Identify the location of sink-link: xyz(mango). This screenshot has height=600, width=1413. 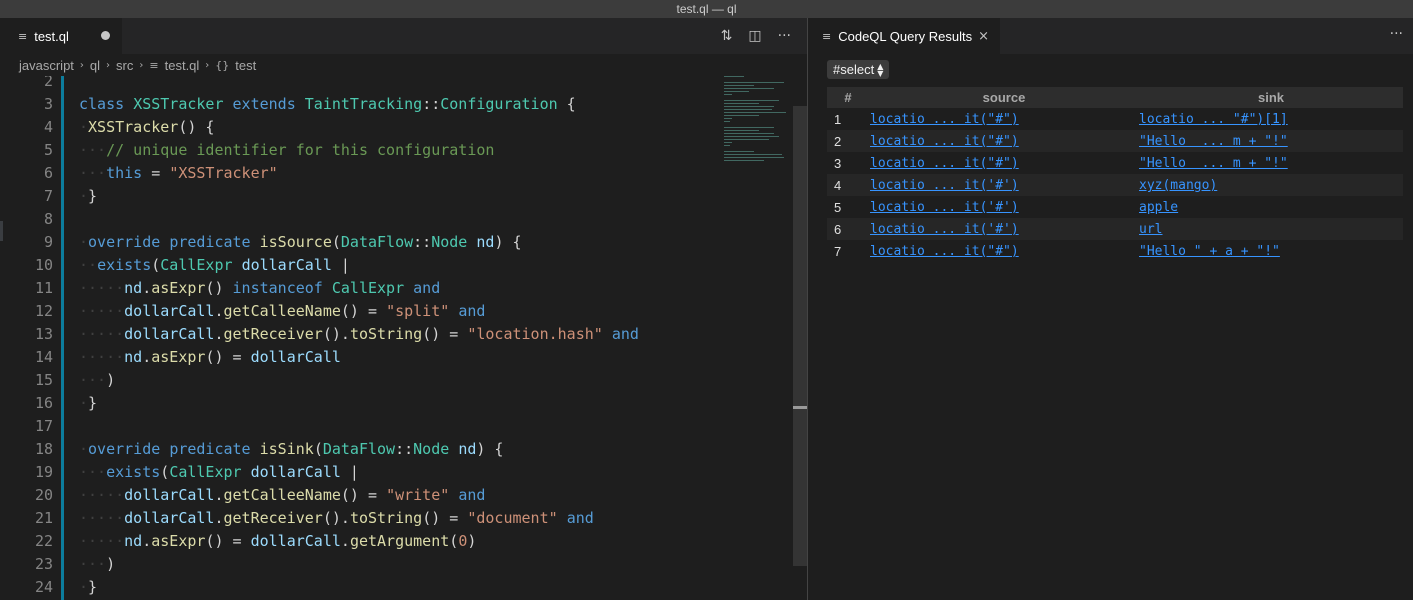
(1178, 185).